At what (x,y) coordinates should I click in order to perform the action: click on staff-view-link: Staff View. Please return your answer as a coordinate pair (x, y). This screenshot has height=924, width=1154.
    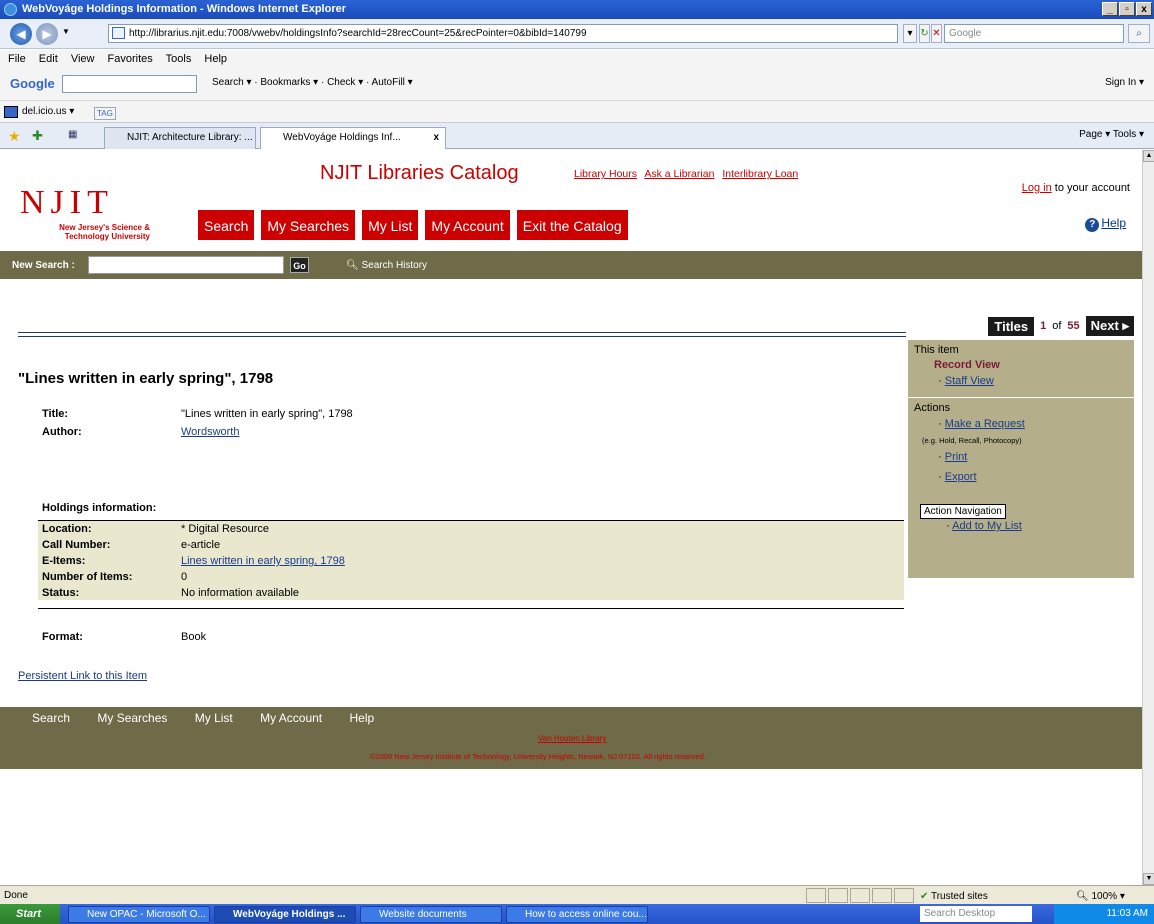
    Looking at the image, I should click on (969, 381).